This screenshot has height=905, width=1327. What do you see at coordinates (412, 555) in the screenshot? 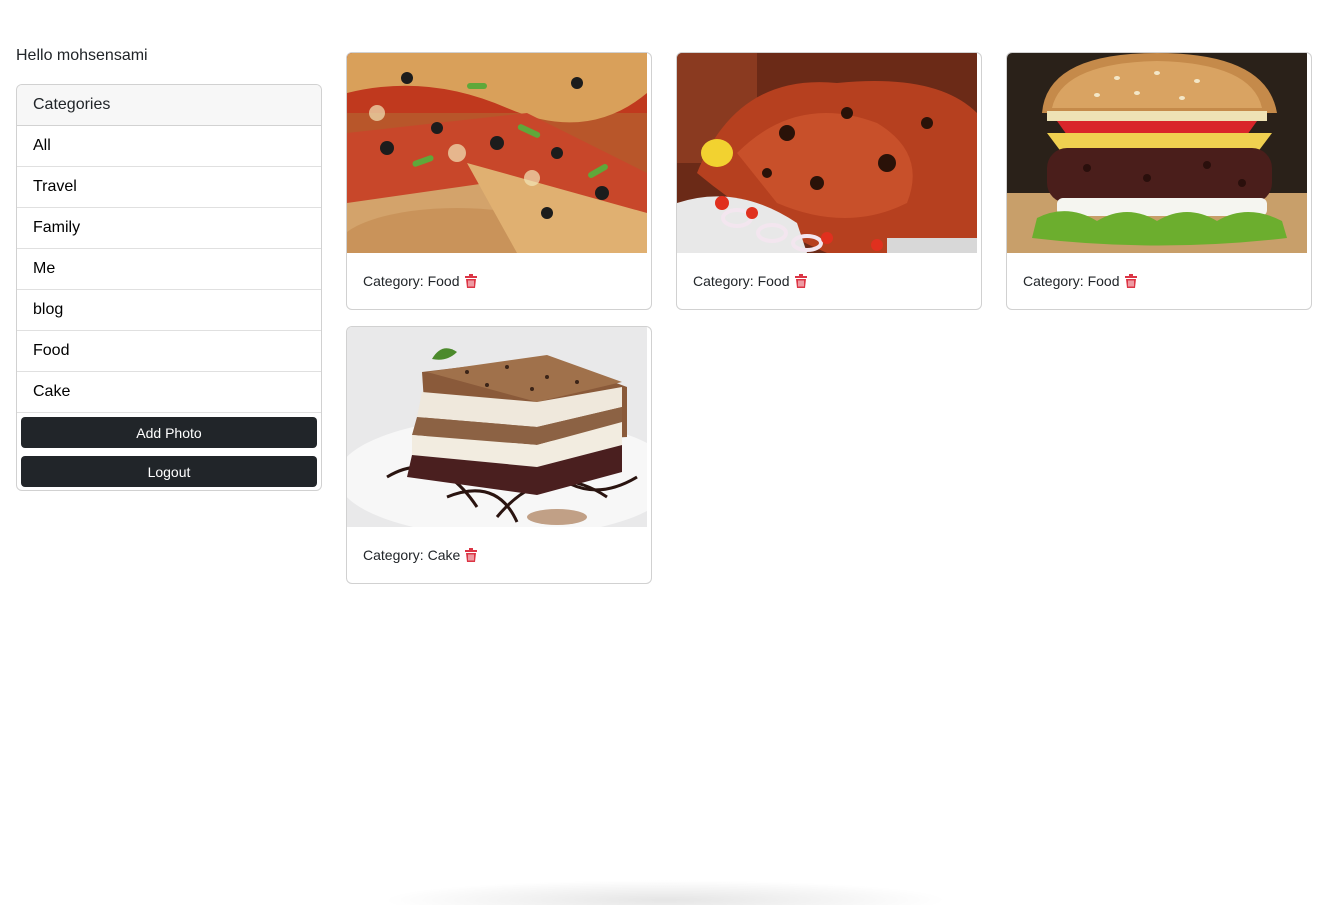
I see `photo-category-label: Category: Cake` at bounding box center [412, 555].